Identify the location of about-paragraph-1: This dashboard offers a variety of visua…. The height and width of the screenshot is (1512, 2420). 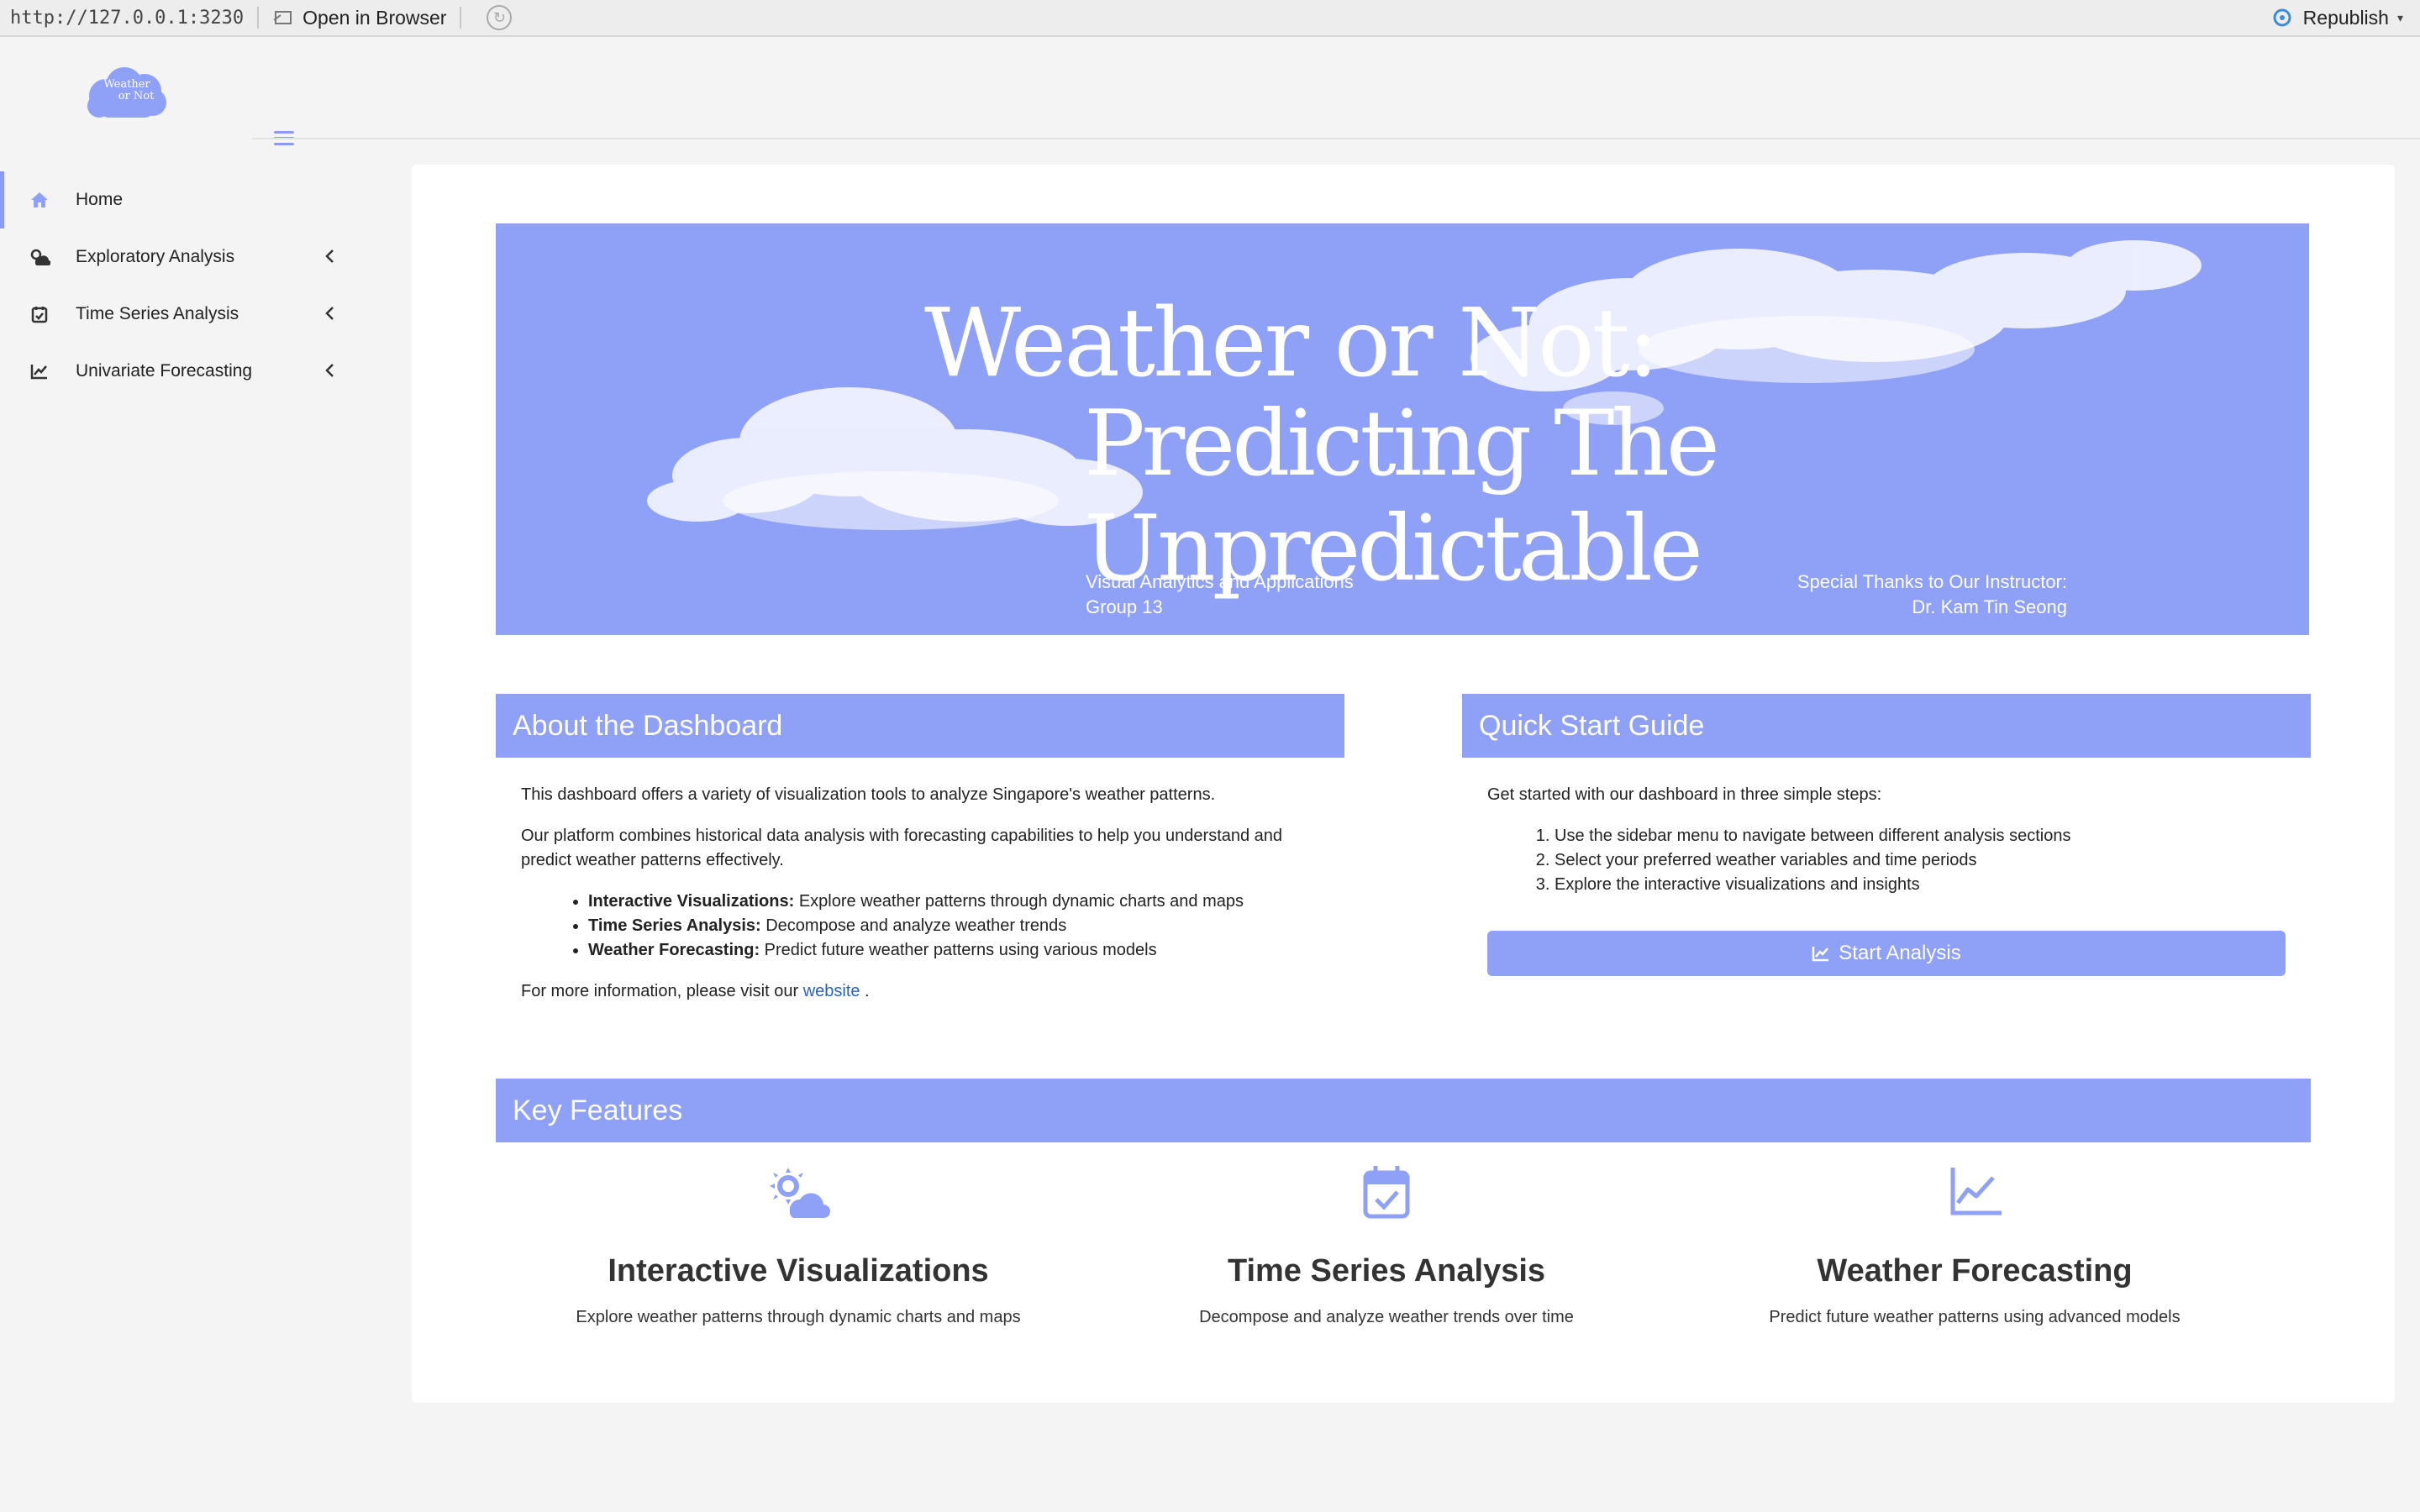
(869, 794).